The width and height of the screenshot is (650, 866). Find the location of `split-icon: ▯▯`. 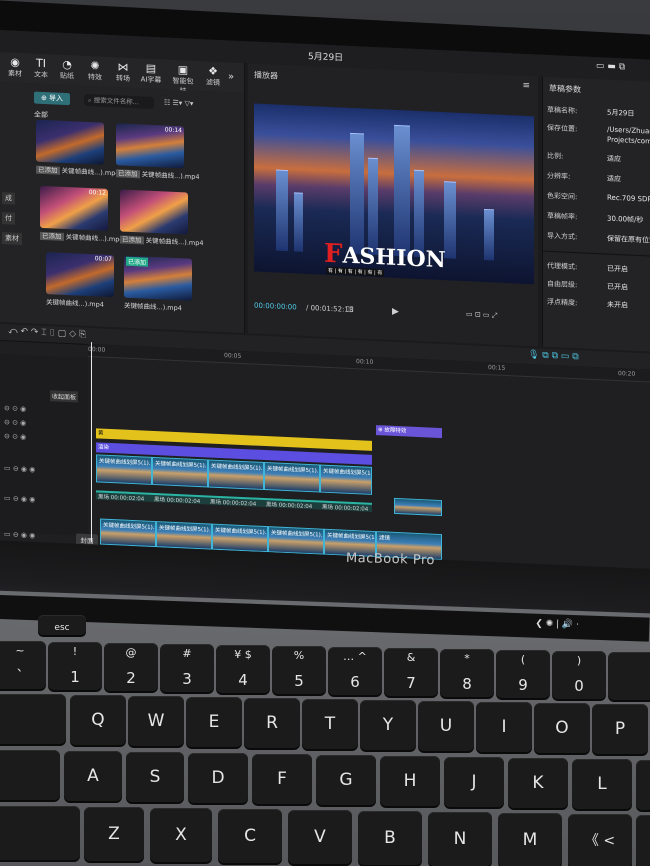

split-icon: ▯▯ is located at coordinates (350, 309).